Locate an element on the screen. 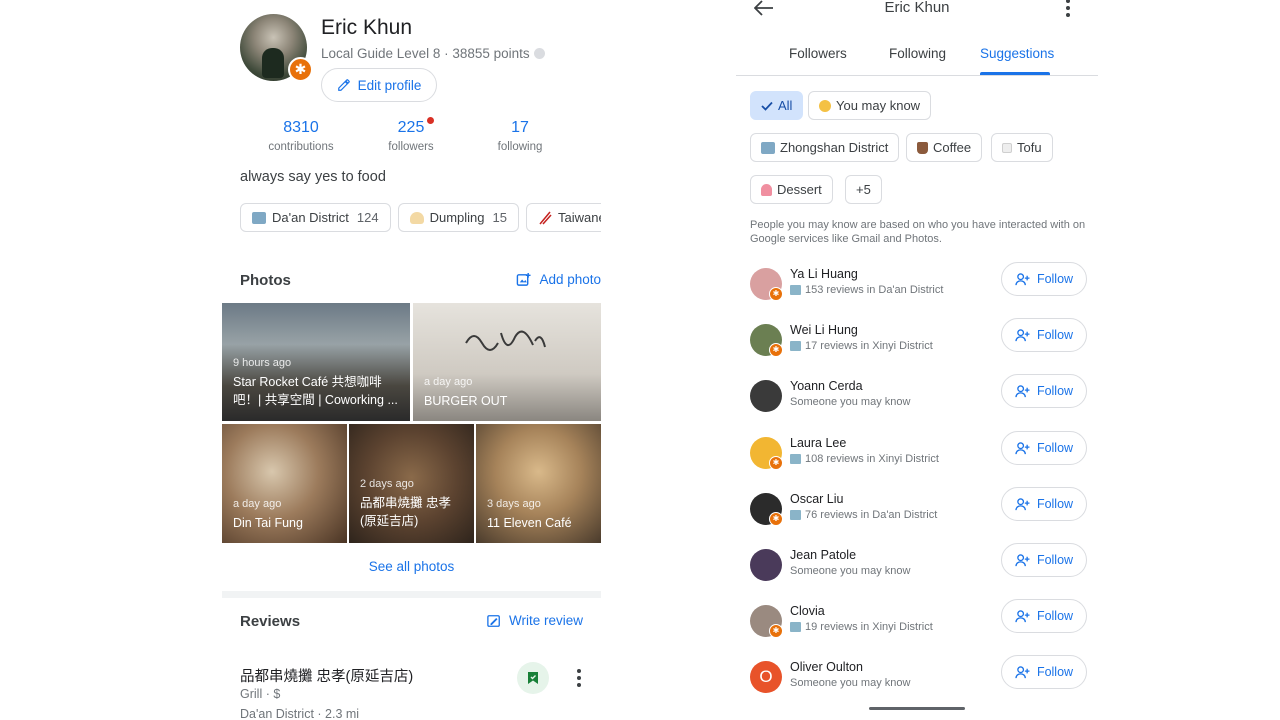  stat-followers: 225 followers is located at coordinates (411, 136).